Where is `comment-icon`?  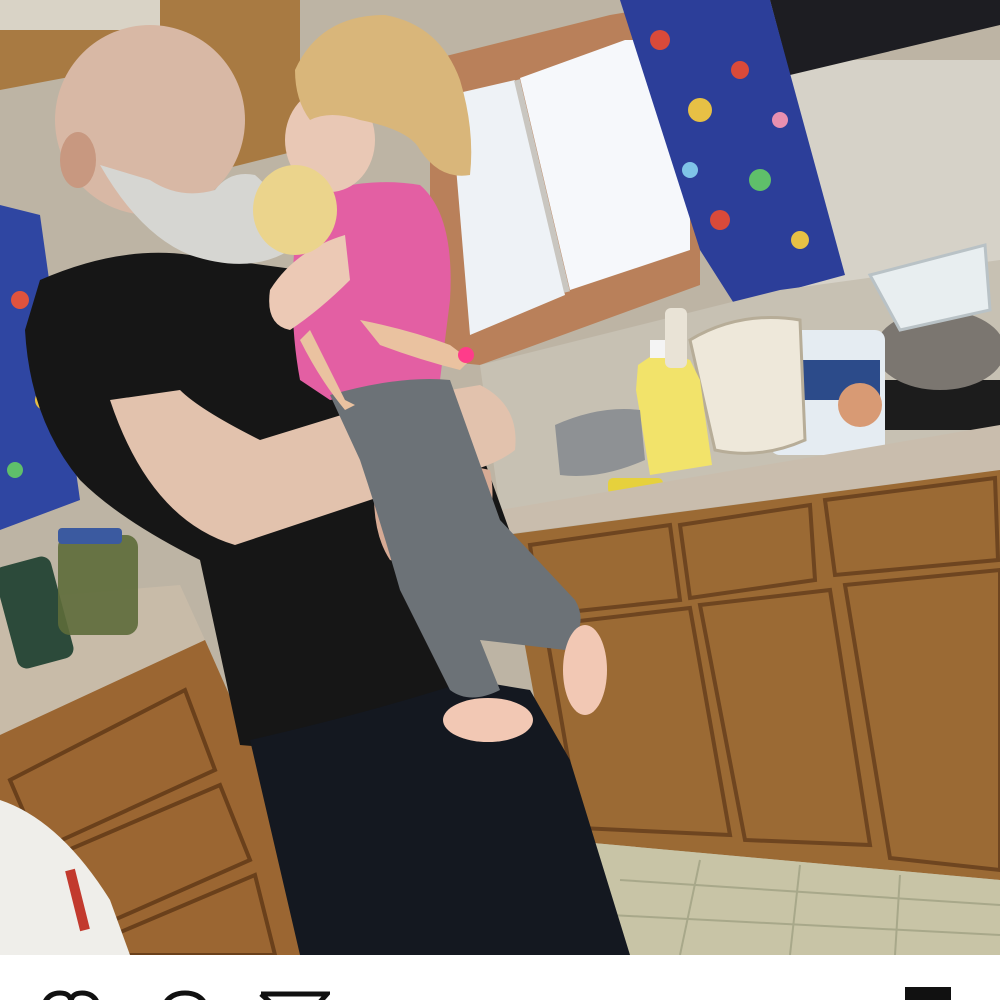
comment-icon is located at coordinates (185, 994).